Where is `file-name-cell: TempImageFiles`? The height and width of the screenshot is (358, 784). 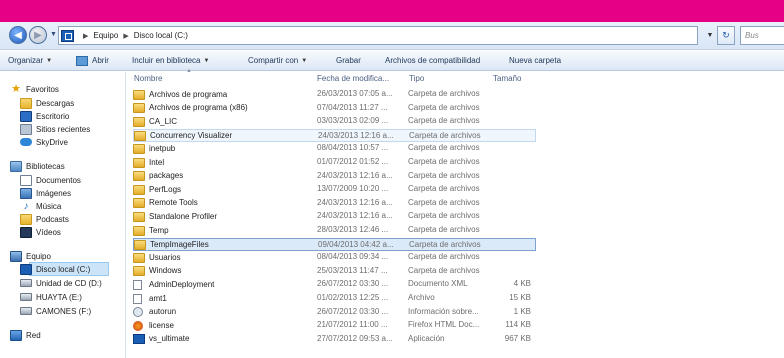 file-name-cell: TempImageFiles is located at coordinates (229, 245).